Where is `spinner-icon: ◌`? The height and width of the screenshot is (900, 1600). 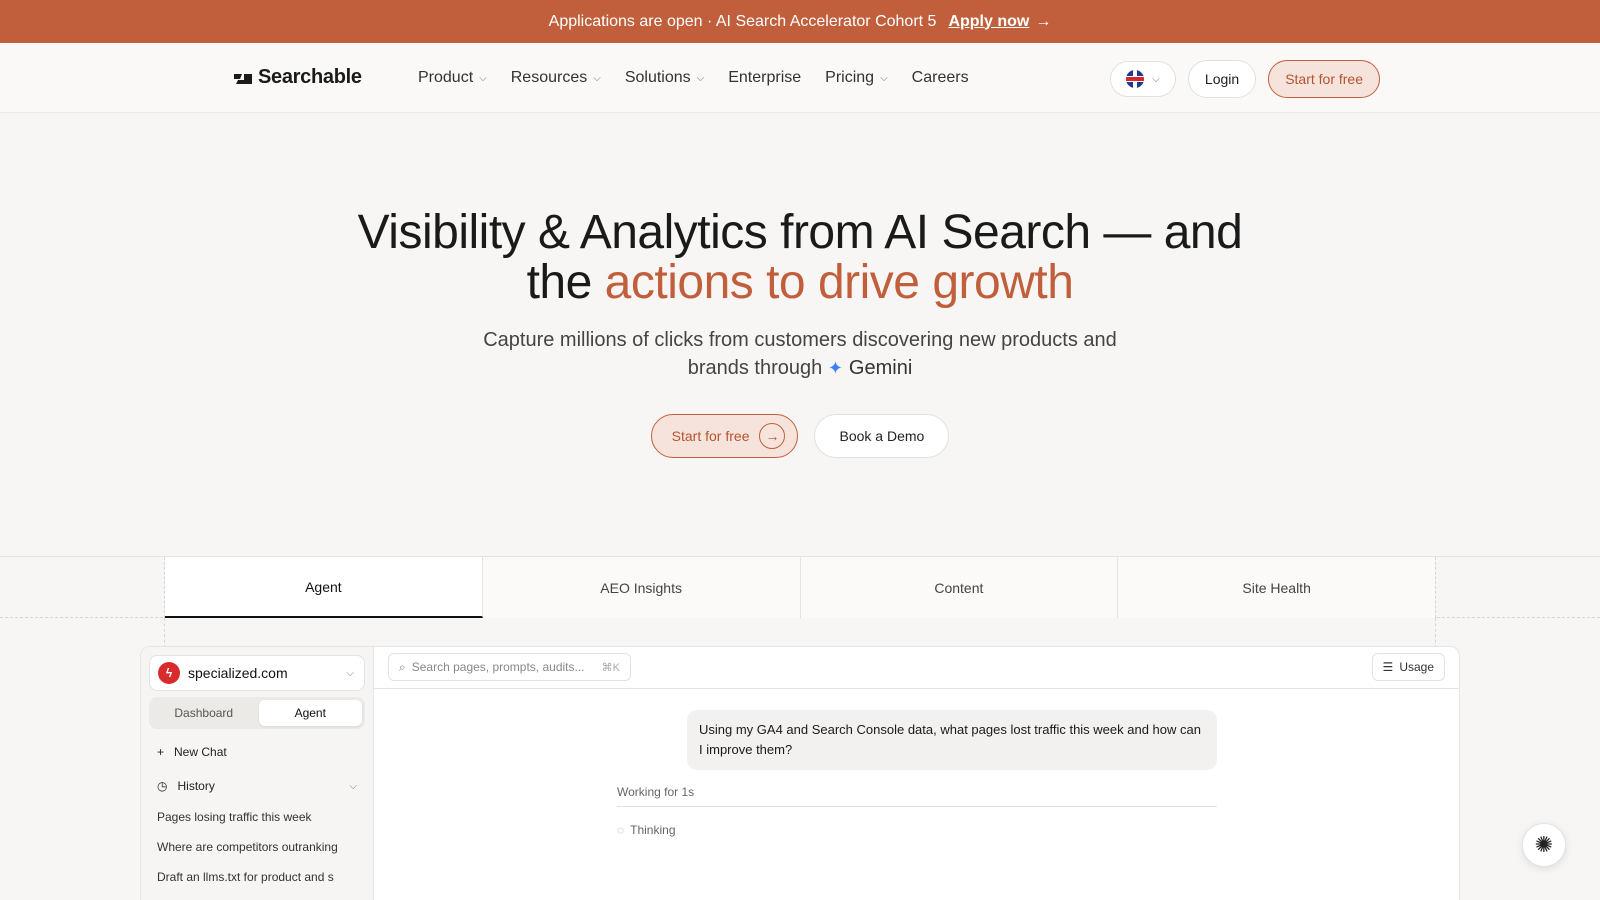 spinner-icon: ◌ is located at coordinates (621, 830).